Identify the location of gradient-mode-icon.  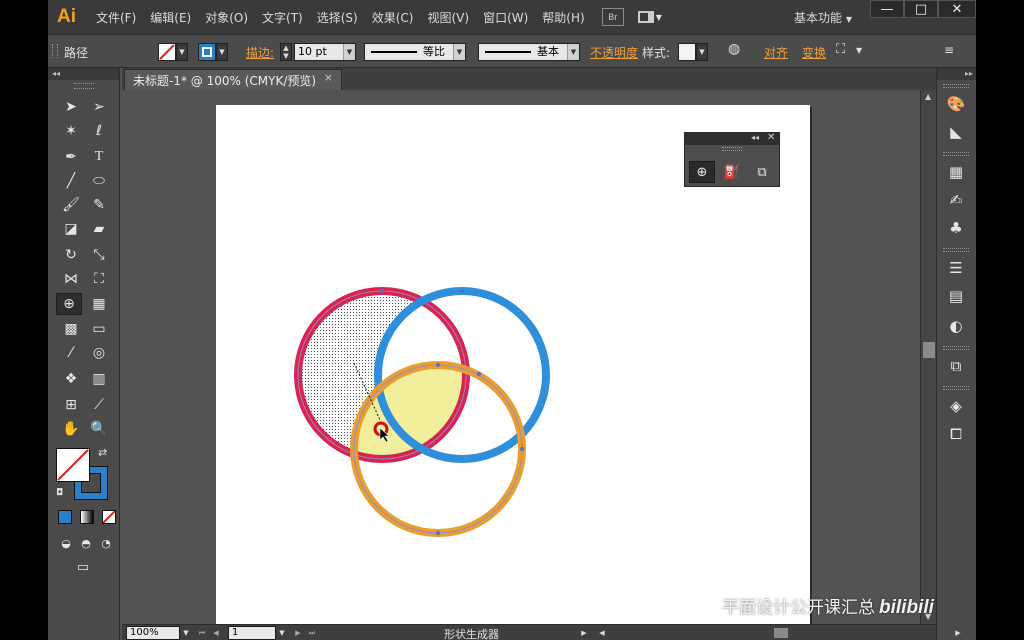
(87, 517).